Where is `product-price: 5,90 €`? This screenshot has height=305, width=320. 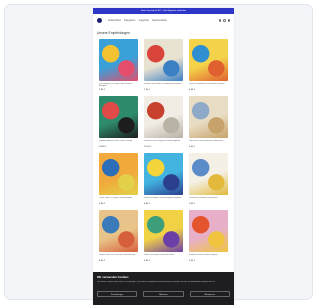 product-price: 5,90 € is located at coordinates (102, 90).